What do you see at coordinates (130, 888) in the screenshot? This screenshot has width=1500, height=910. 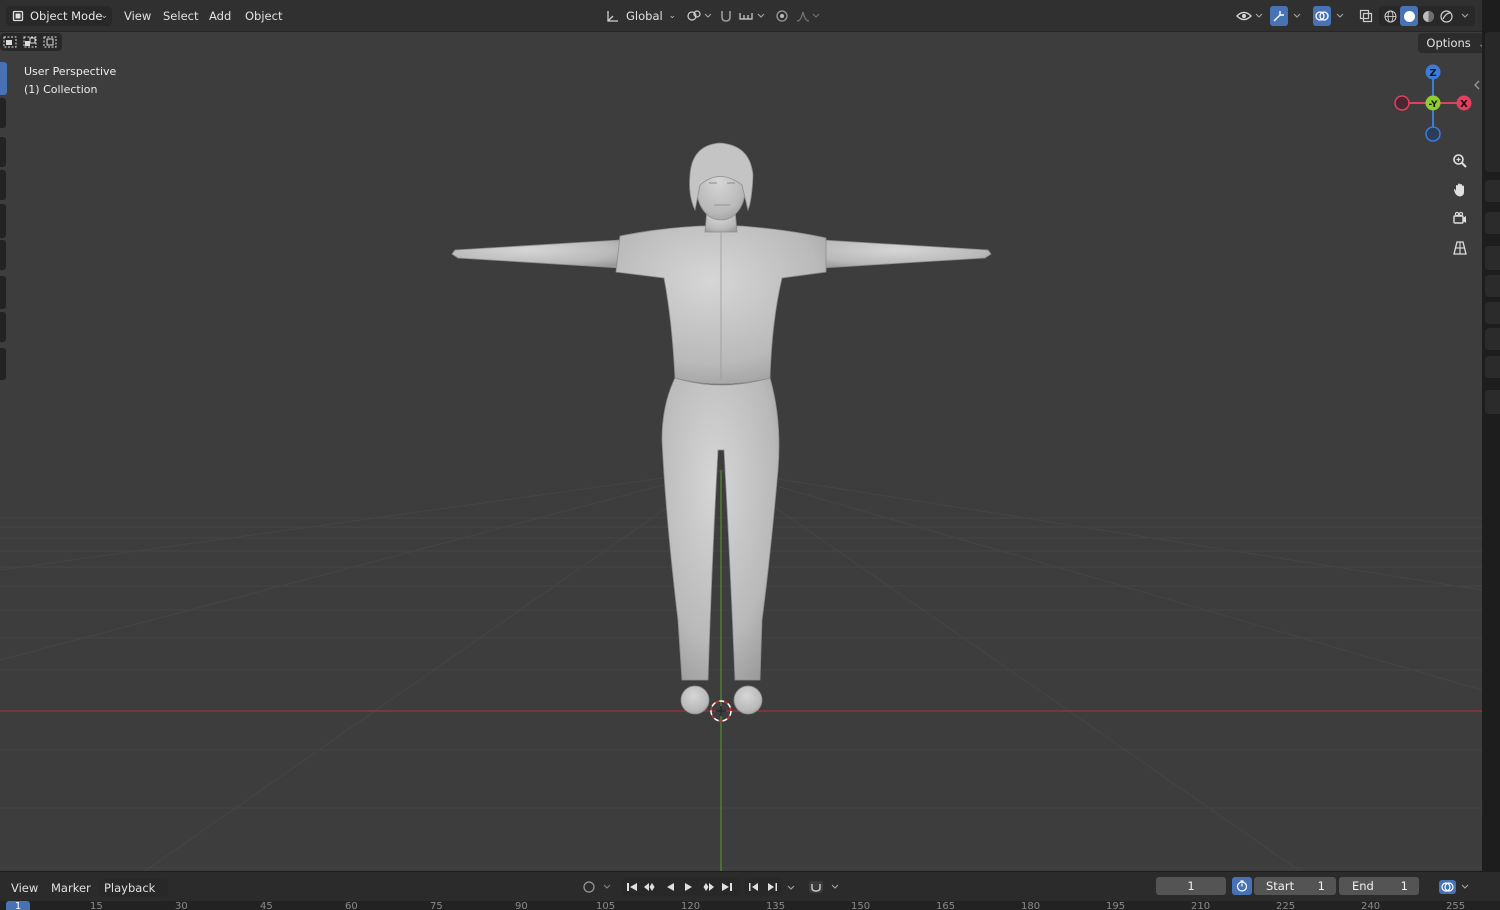 I see `playback-label: Playback` at bounding box center [130, 888].